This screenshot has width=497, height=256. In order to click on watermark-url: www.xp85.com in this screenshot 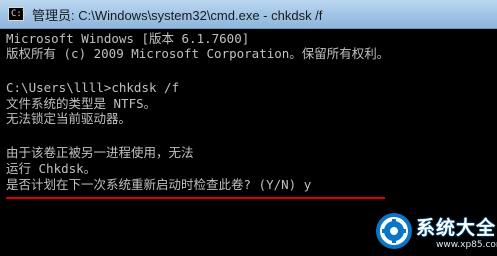, I will do `click(466, 245)`.